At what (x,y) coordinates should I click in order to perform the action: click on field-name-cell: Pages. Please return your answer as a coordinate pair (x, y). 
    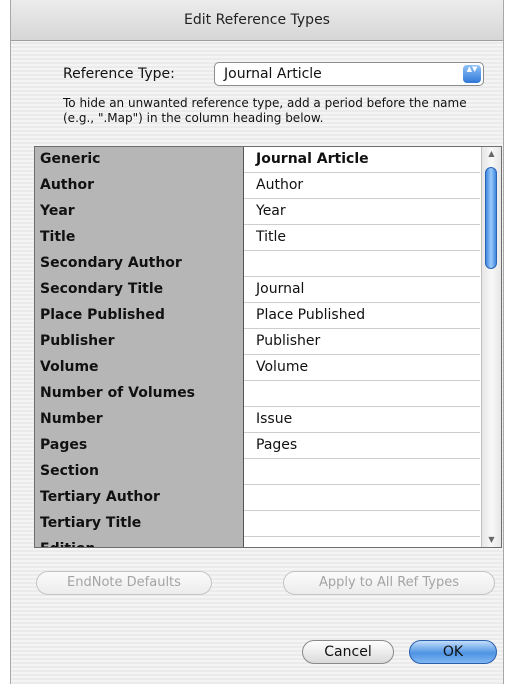
    Looking at the image, I should click on (139, 446).